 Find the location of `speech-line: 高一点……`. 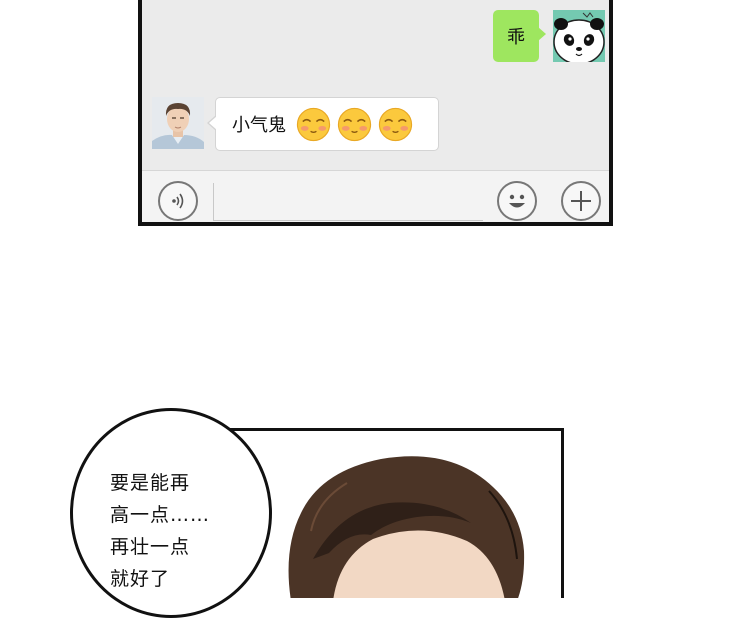

speech-line: 高一点…… is located at coordinates (160, 515).